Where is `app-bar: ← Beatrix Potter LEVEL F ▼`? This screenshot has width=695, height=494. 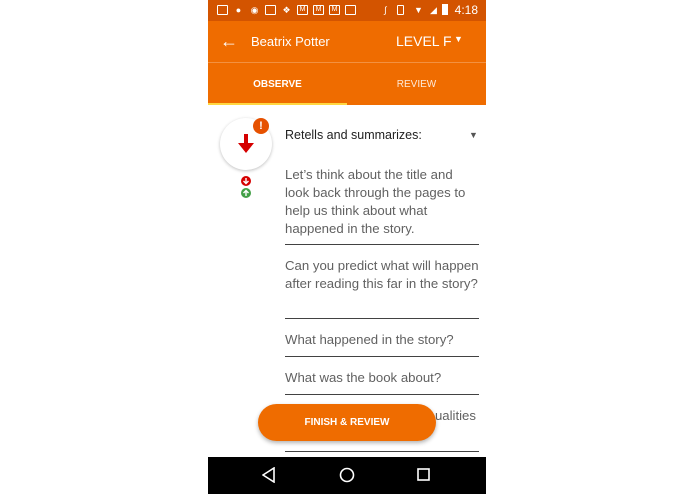
app-bar: ← Beatrix Potter LEVEL F ▼ is located at coordinates (347, 41).